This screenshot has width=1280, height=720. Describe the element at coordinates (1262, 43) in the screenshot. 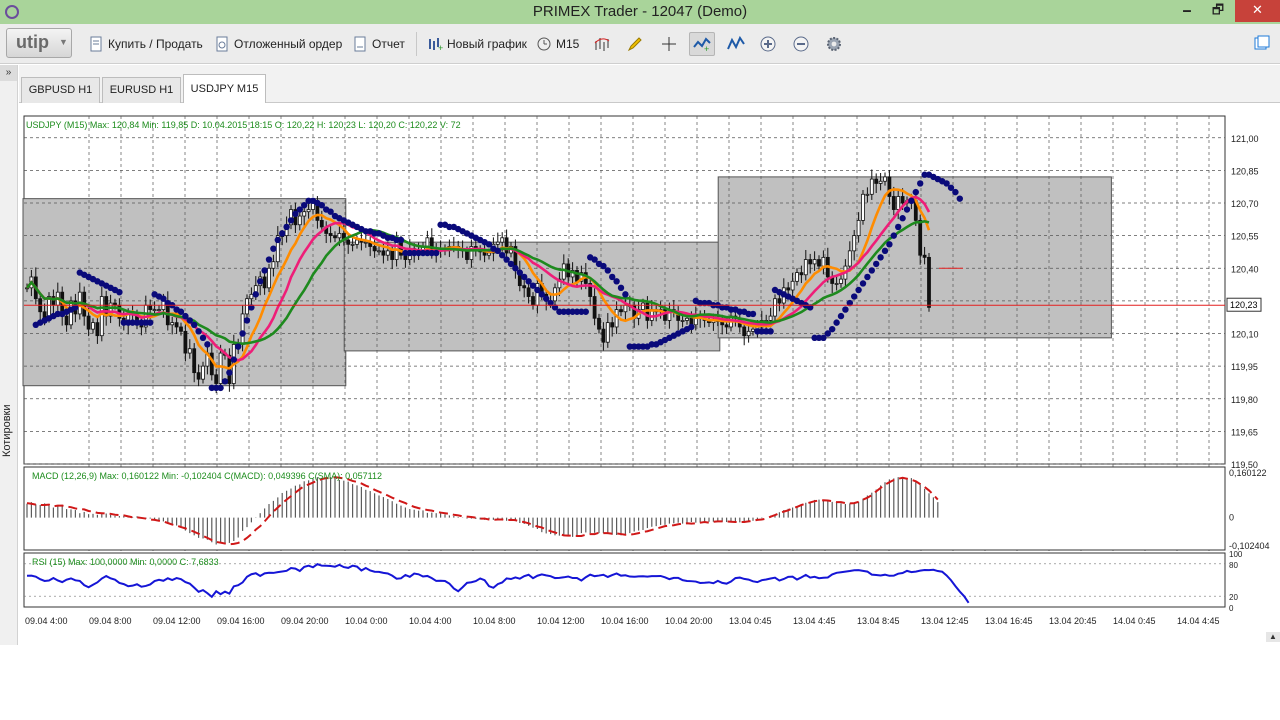

I see `window-layout-icon` at that location.